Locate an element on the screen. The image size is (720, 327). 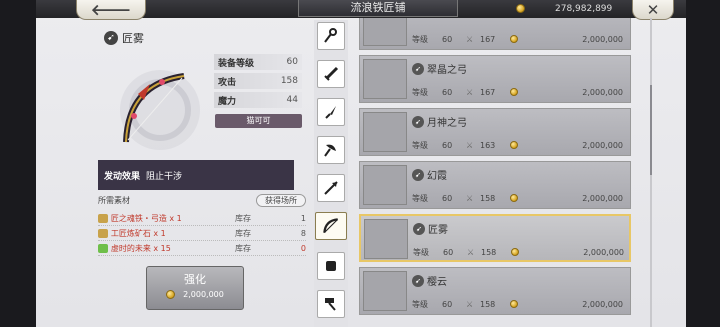
card-name: ➹ 翠晶之弓 is located at coordinates (439, 68).